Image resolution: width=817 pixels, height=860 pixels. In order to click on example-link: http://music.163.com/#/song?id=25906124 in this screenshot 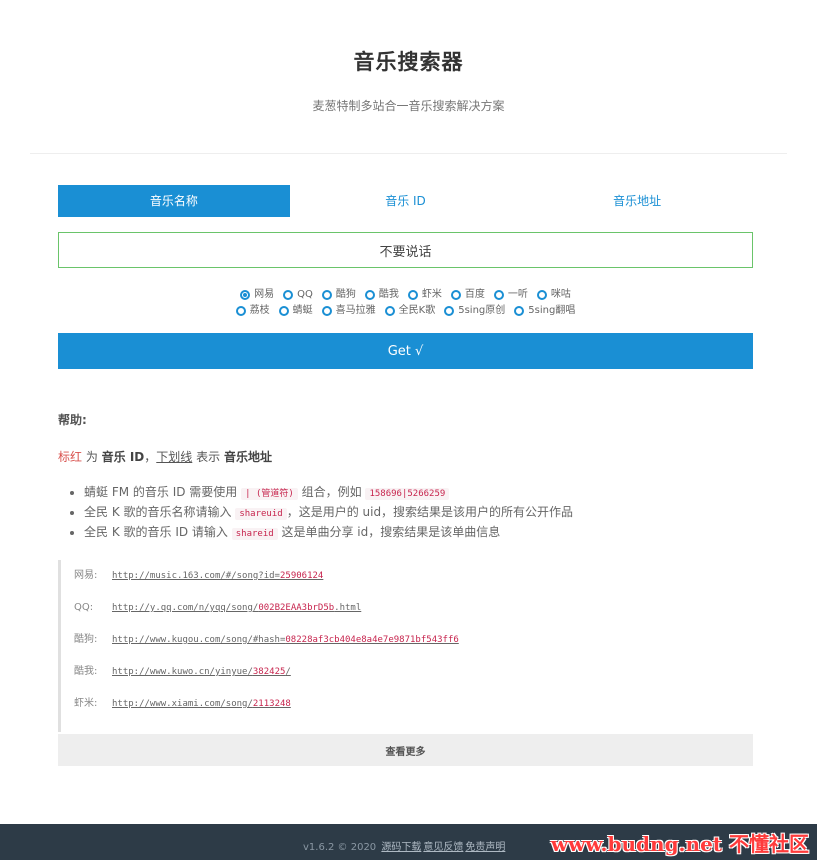, I will do `click(217, 576)`.